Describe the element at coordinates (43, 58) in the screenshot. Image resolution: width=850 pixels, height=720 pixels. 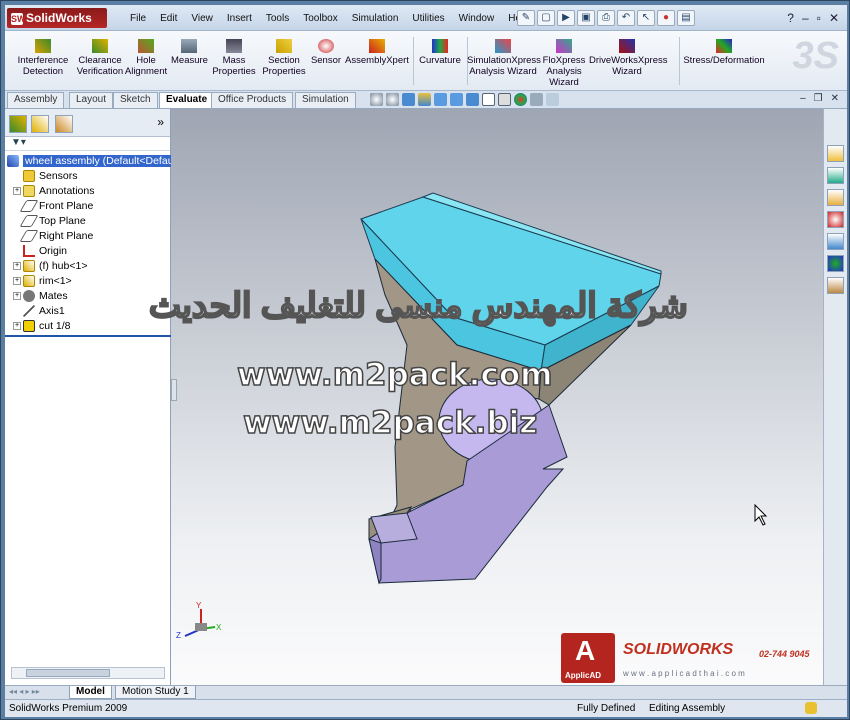
I see `interference-detection-button: Interference Detection` at that location.